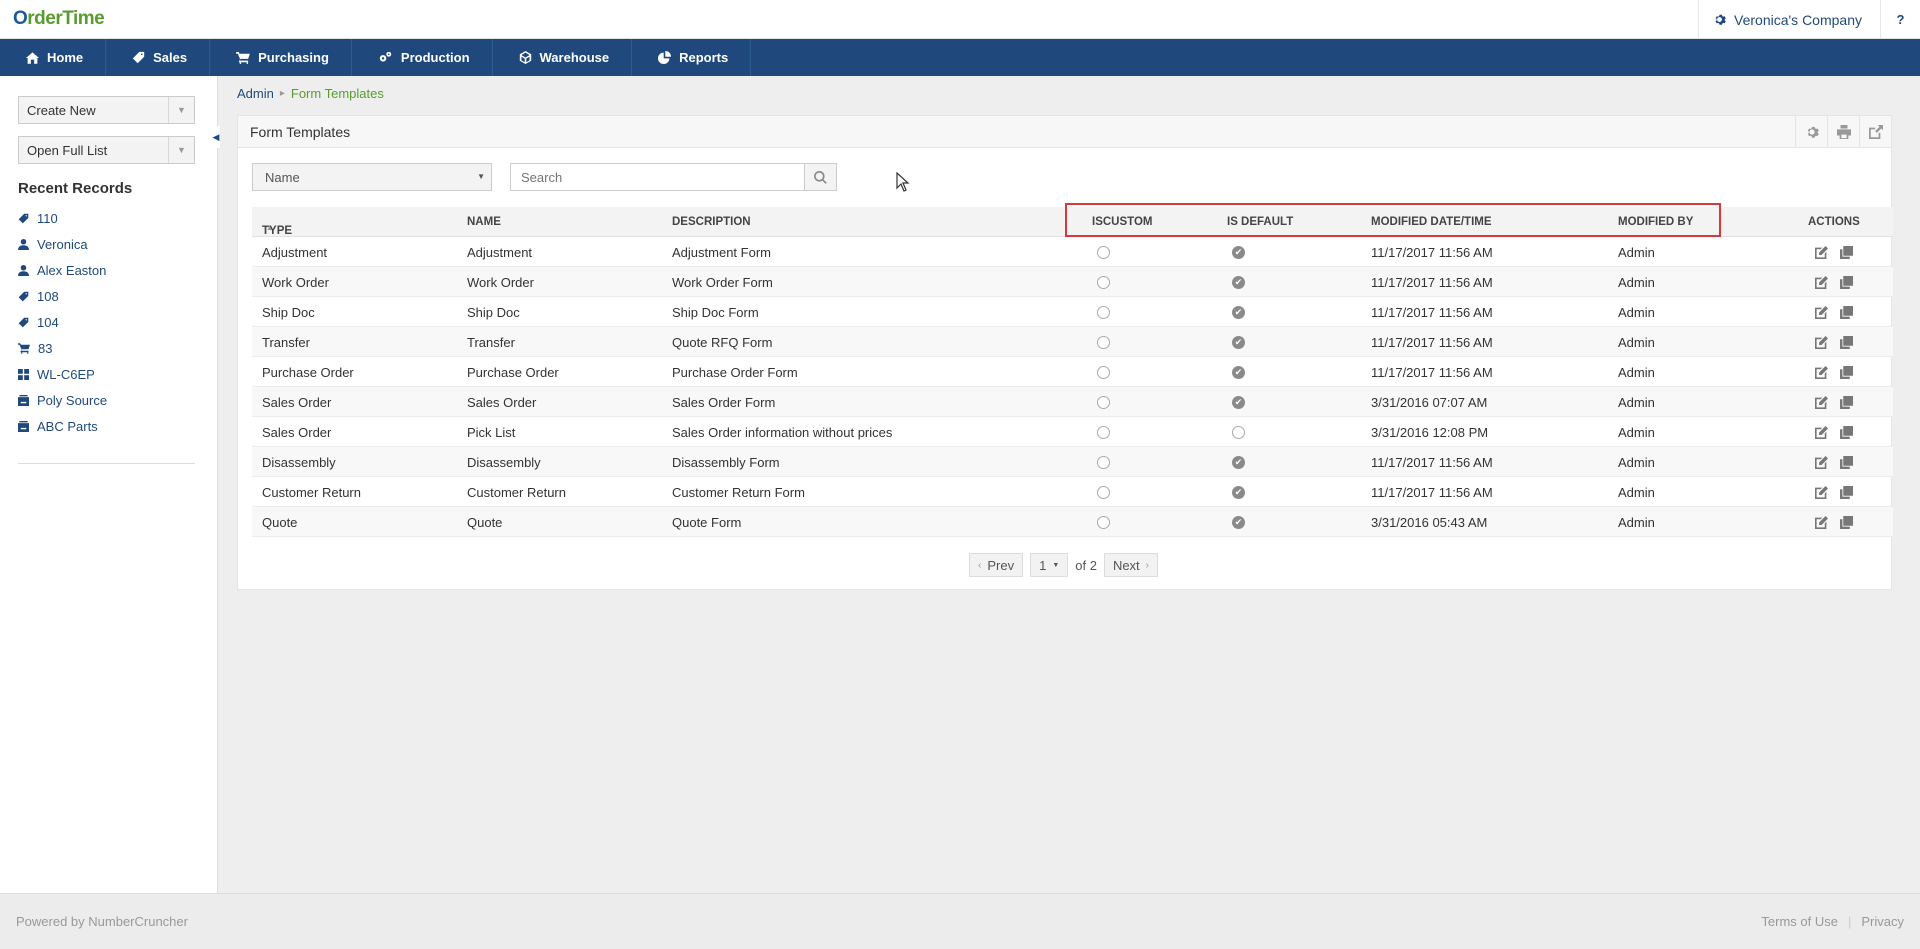  Describe the element at coordinates (106, 244) in the screenshot. I see `recent-item: Veronica` at that location.